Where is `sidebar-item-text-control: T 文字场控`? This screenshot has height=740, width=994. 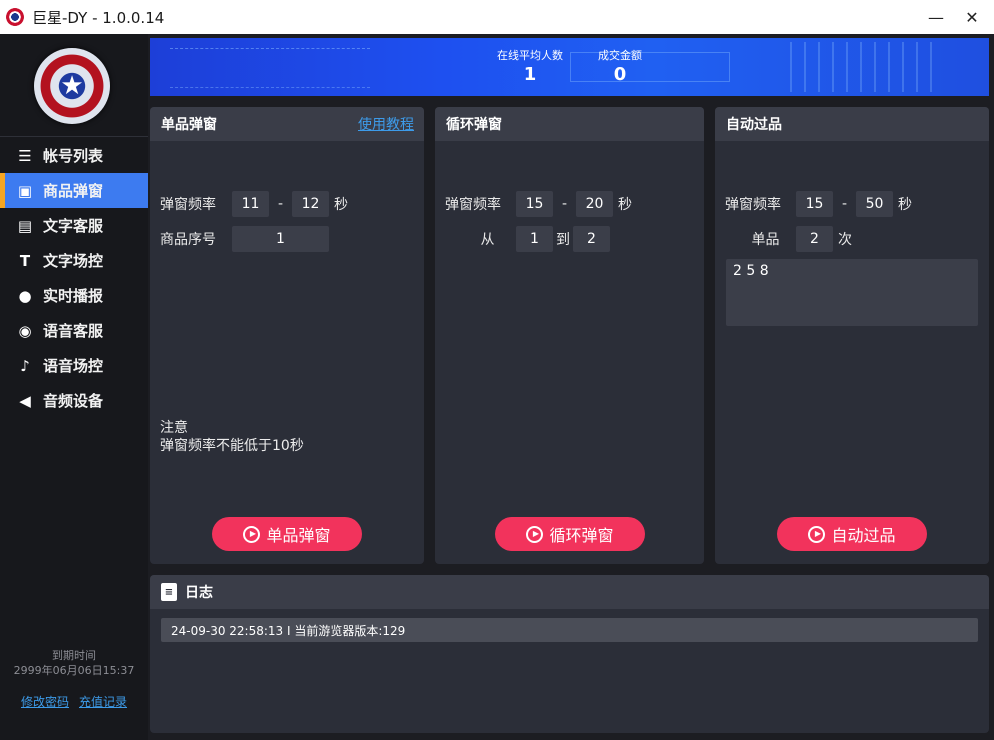 sidebar-item-text-control: T 文字场控 is located at coordinates (74, 260).